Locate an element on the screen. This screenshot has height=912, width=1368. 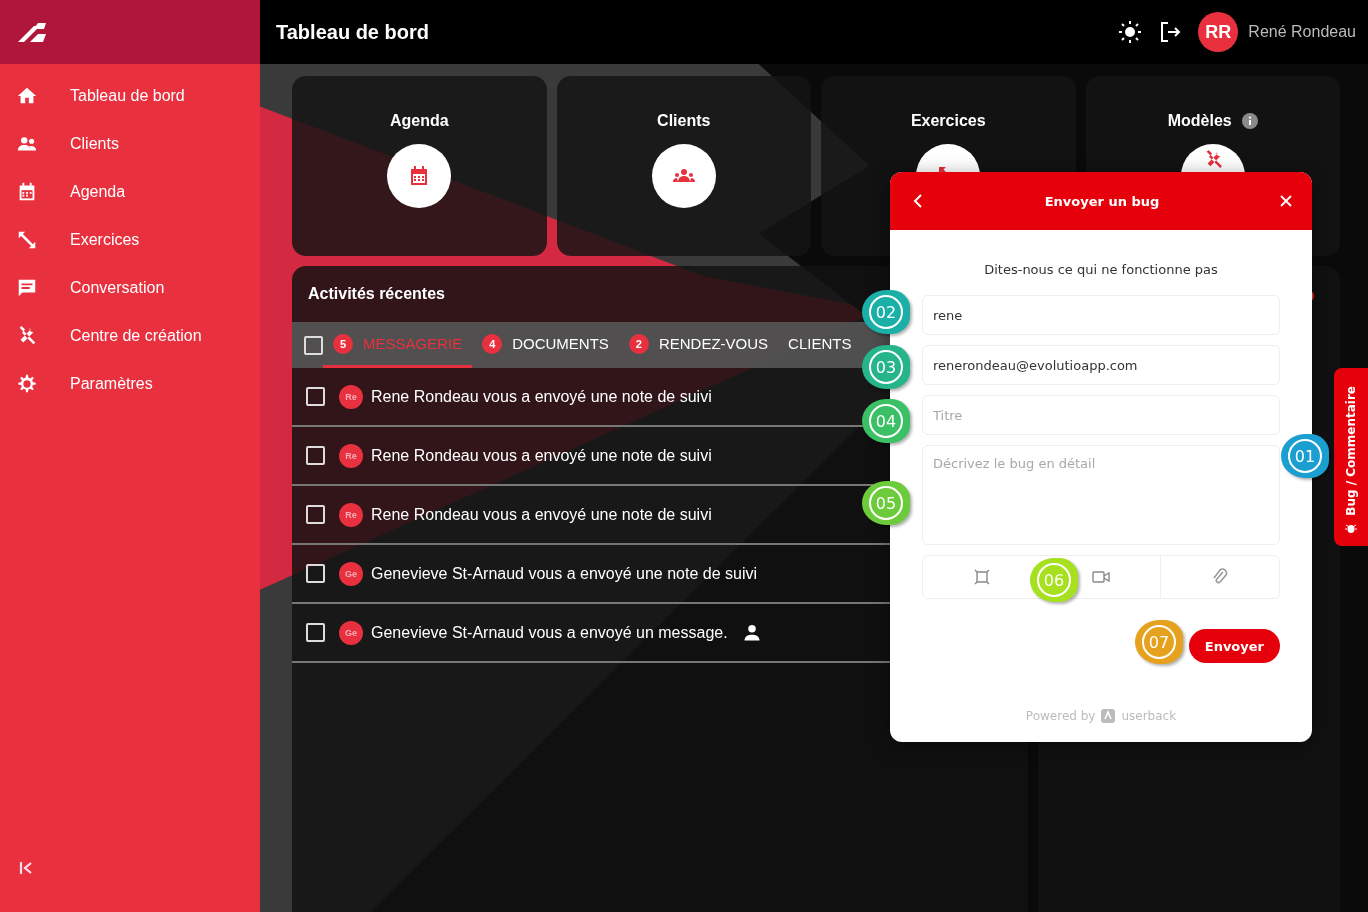
brand-name: userback is located at coordinates (1149, 716).